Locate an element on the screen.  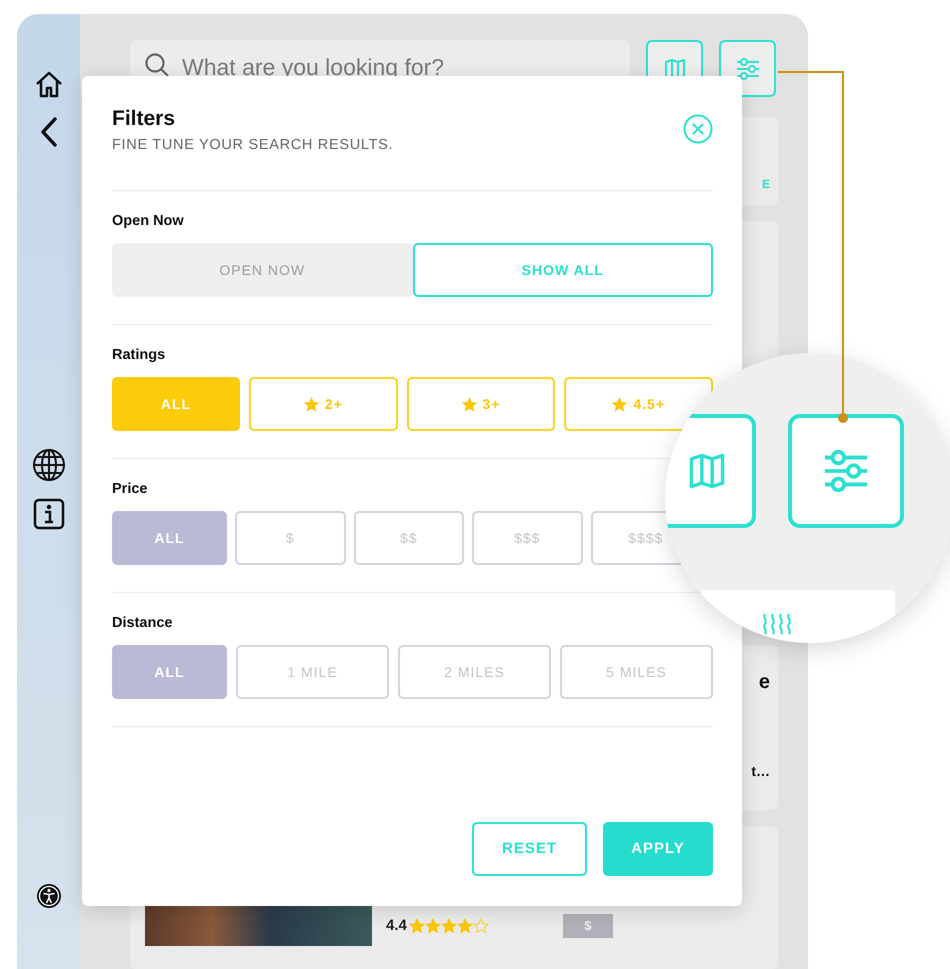
filter-option: 1 MILE is located at coordinates (312, 672).